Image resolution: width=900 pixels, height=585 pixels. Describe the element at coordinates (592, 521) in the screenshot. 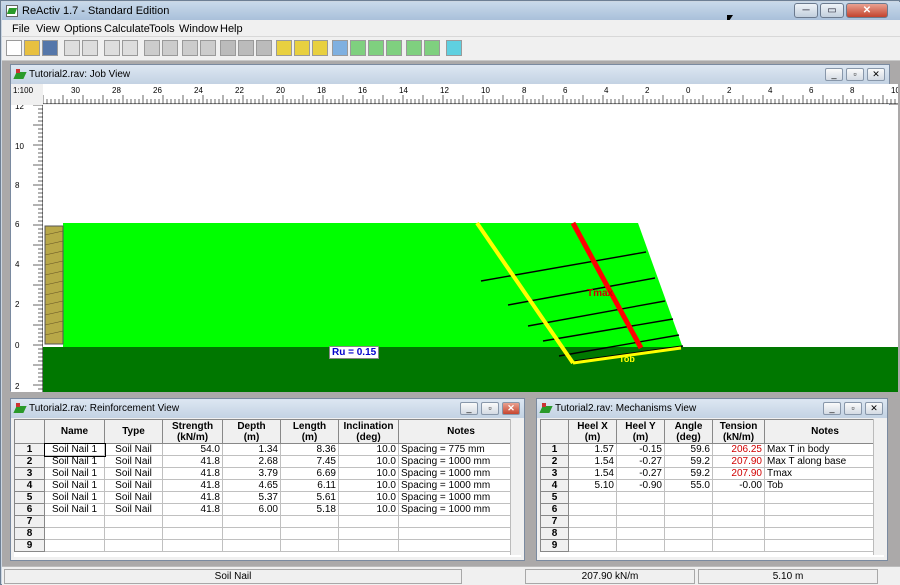

I see `cell-hx` at that location.